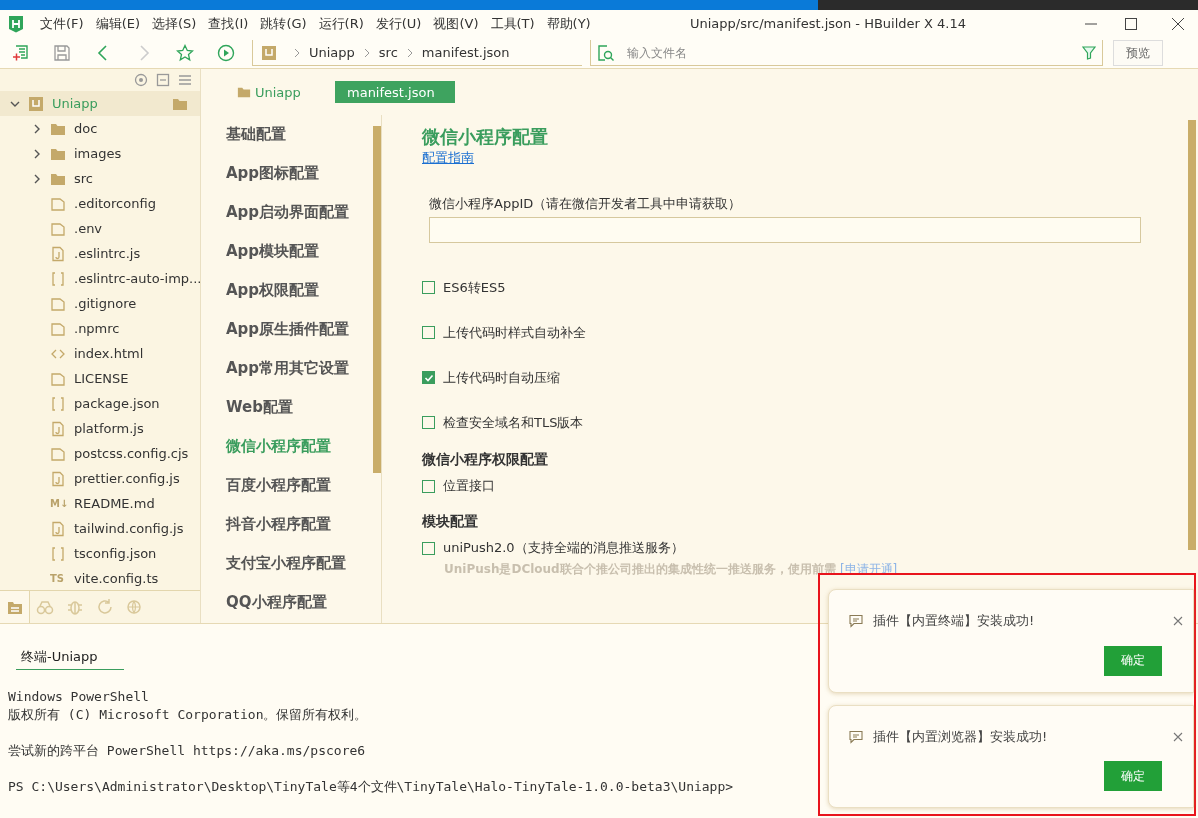  Describe the element at coordinates (388, 52) in the screenshot. I see `breadcrumb-item: src` at that location.